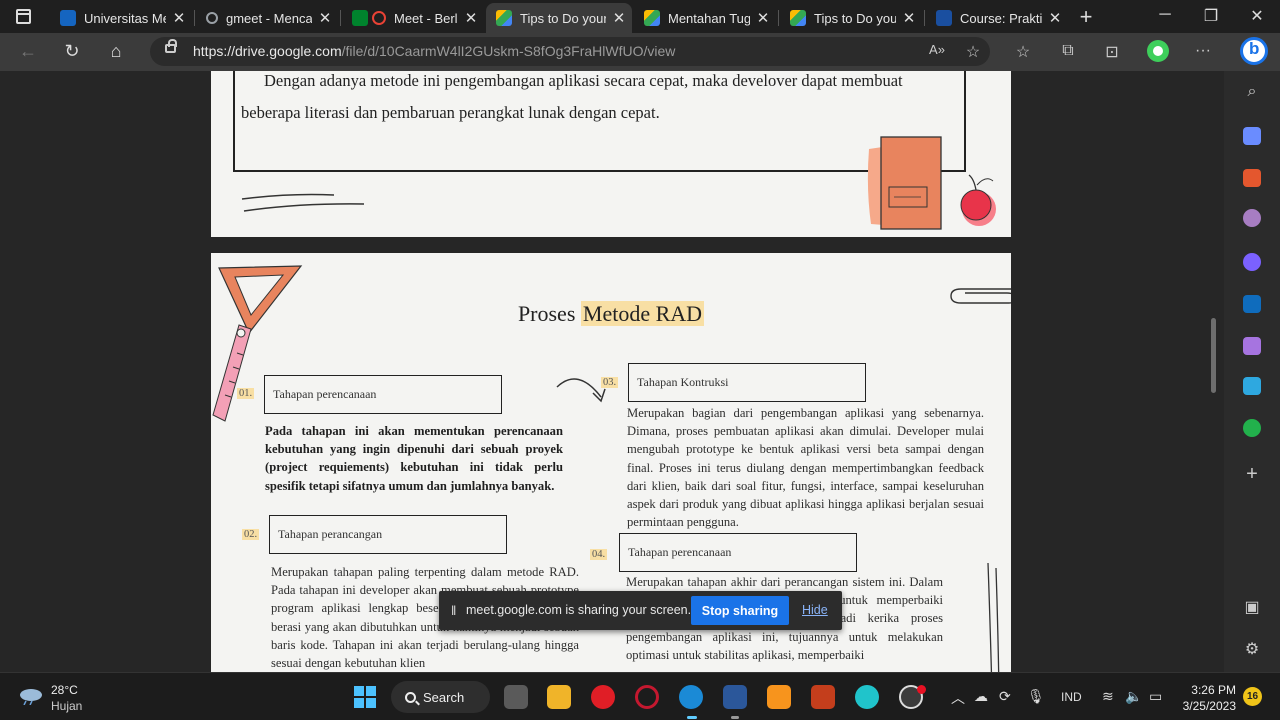  I want to click on word-icon, so click(735, 697).